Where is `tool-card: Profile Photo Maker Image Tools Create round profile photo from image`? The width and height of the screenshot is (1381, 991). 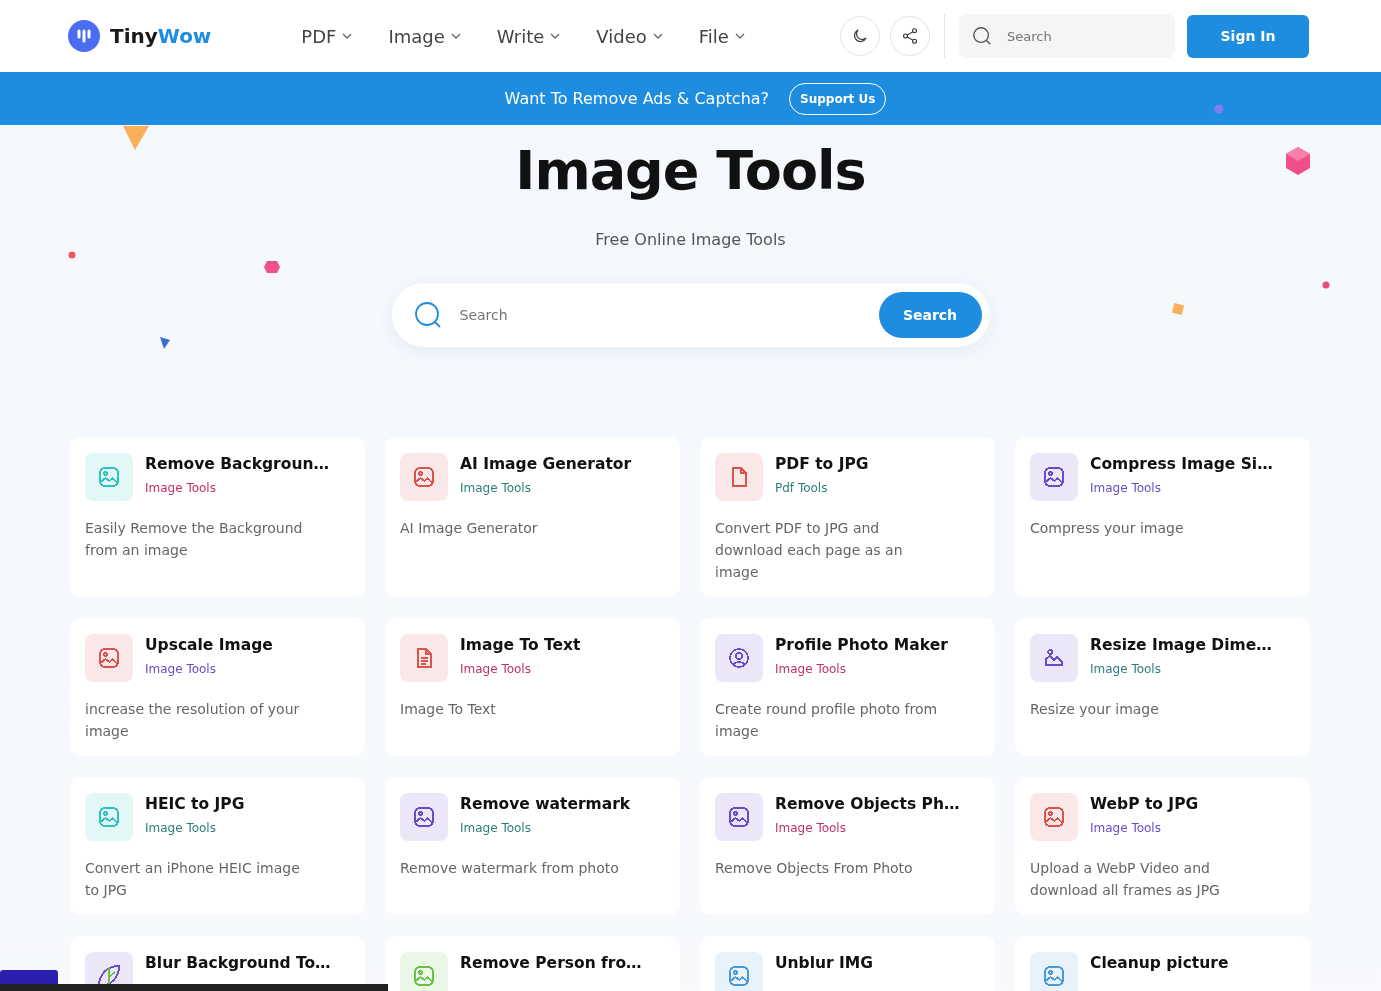 tool-card: Profile Photo Maker Image Tools Create round profile photo from image is located at coordinates (847, 687).